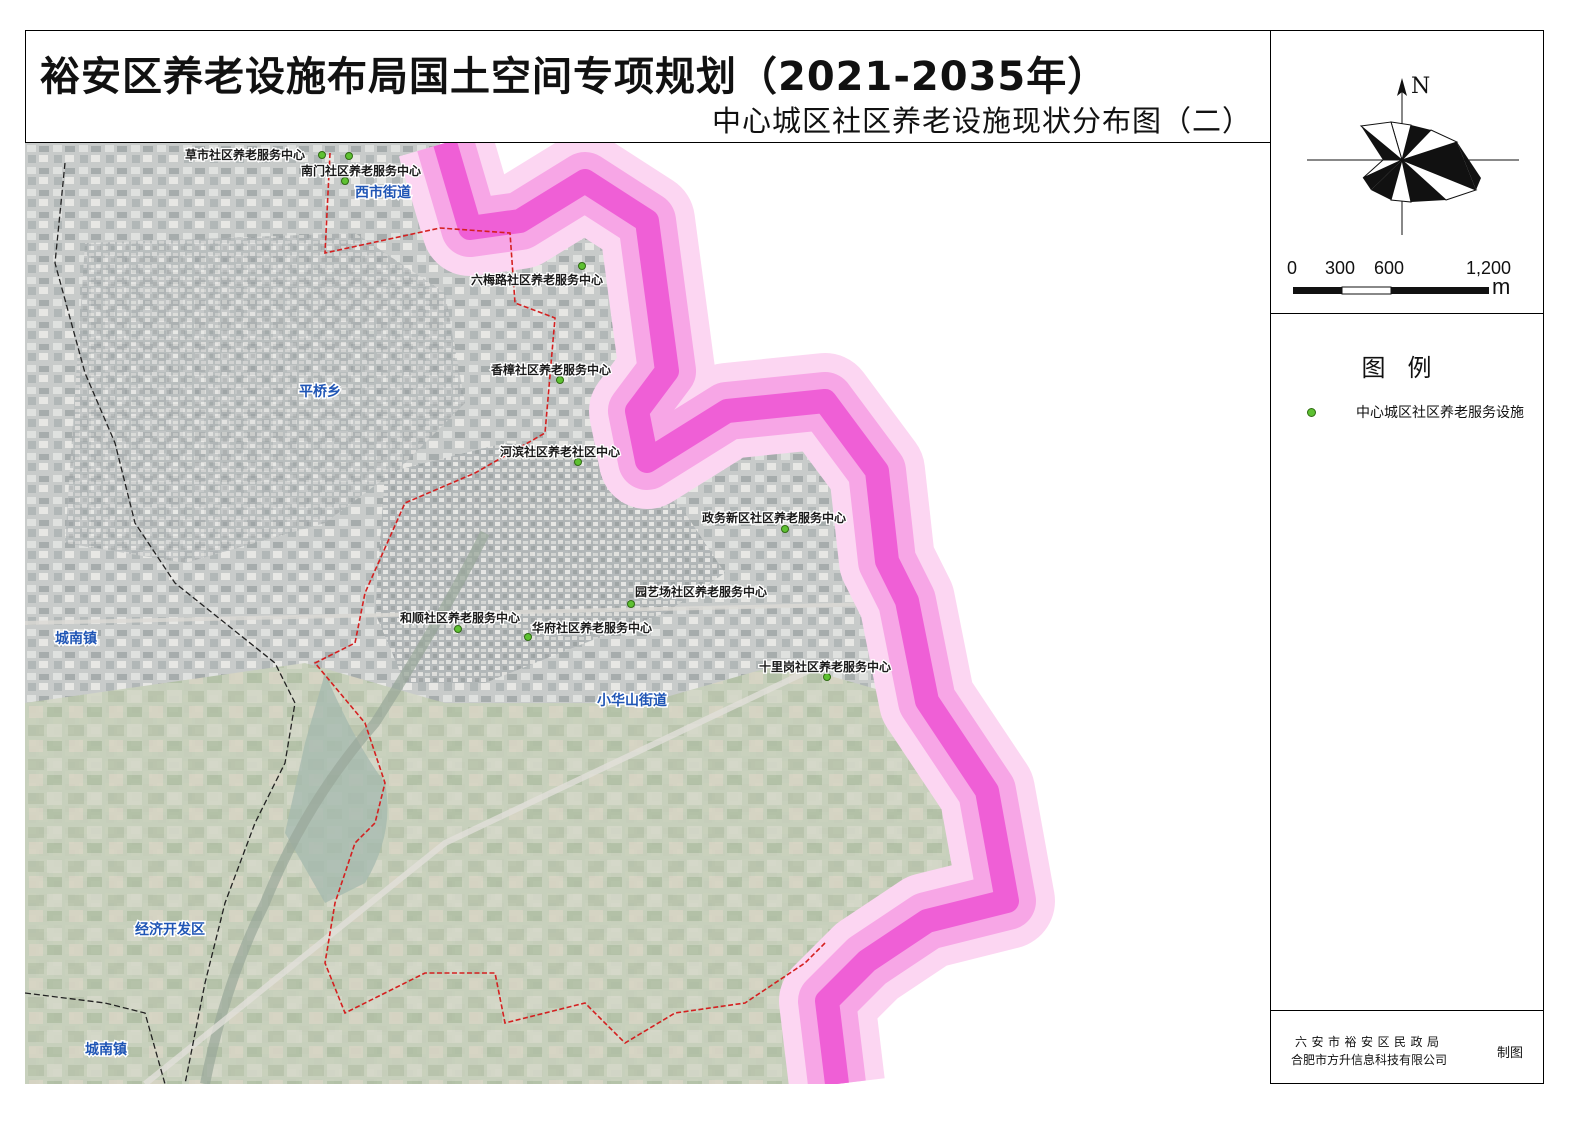 This screenshot has width=1587, height=1122. What do you see at coordinates (1510, 1053) in the screenshot?
I see `credit-made-by: 制图` at bounding box center [1510, 1053].